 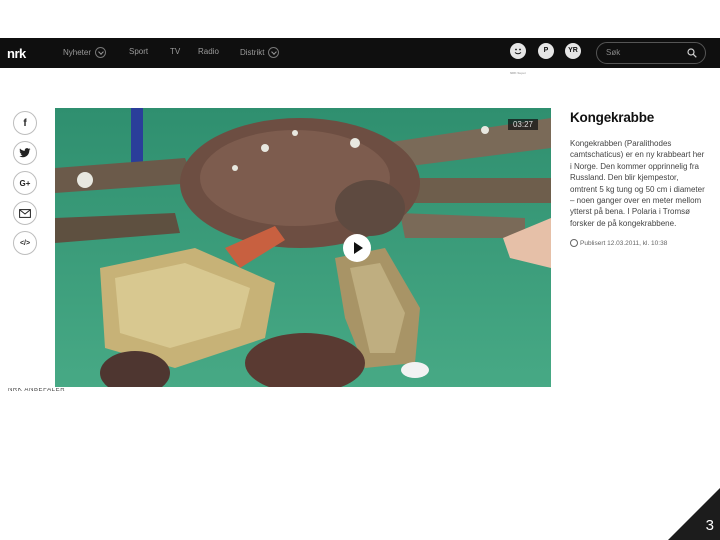 I want to click on published-line: Publisert 12.03.2011, kl. 10:38, so click(x=637, y=243).